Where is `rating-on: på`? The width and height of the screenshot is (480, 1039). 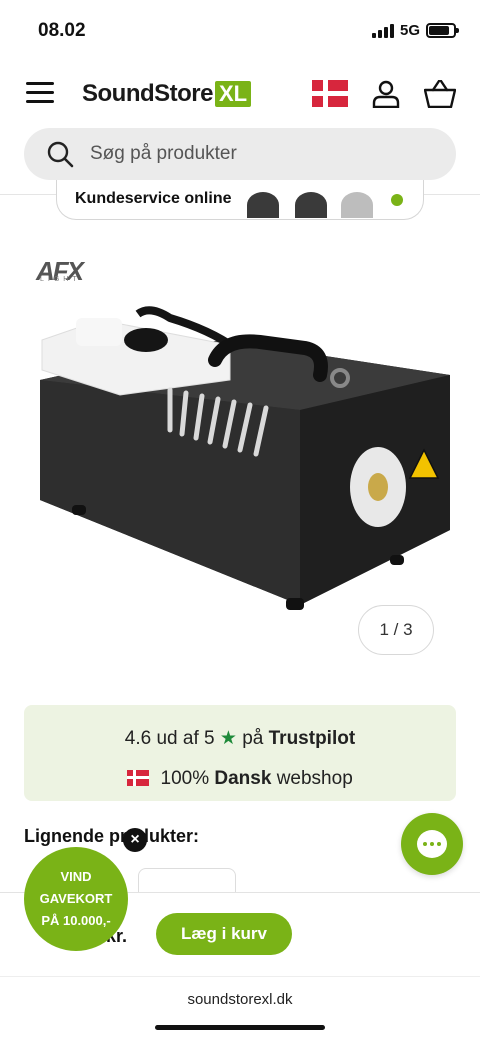
rating-on: på is located at coordinates (253, 738).